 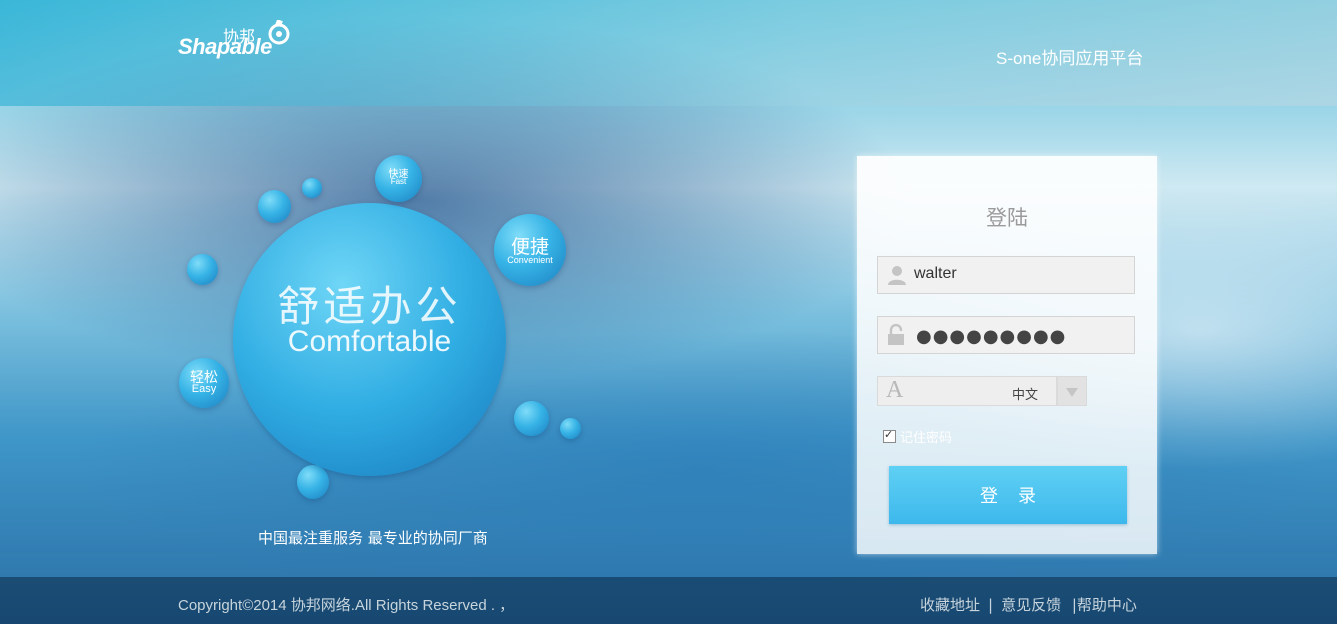 What do you see at coordinates (1025, 395) in the screenshot?
I see `language-value: 中文` at bounding box center [1025, 395].